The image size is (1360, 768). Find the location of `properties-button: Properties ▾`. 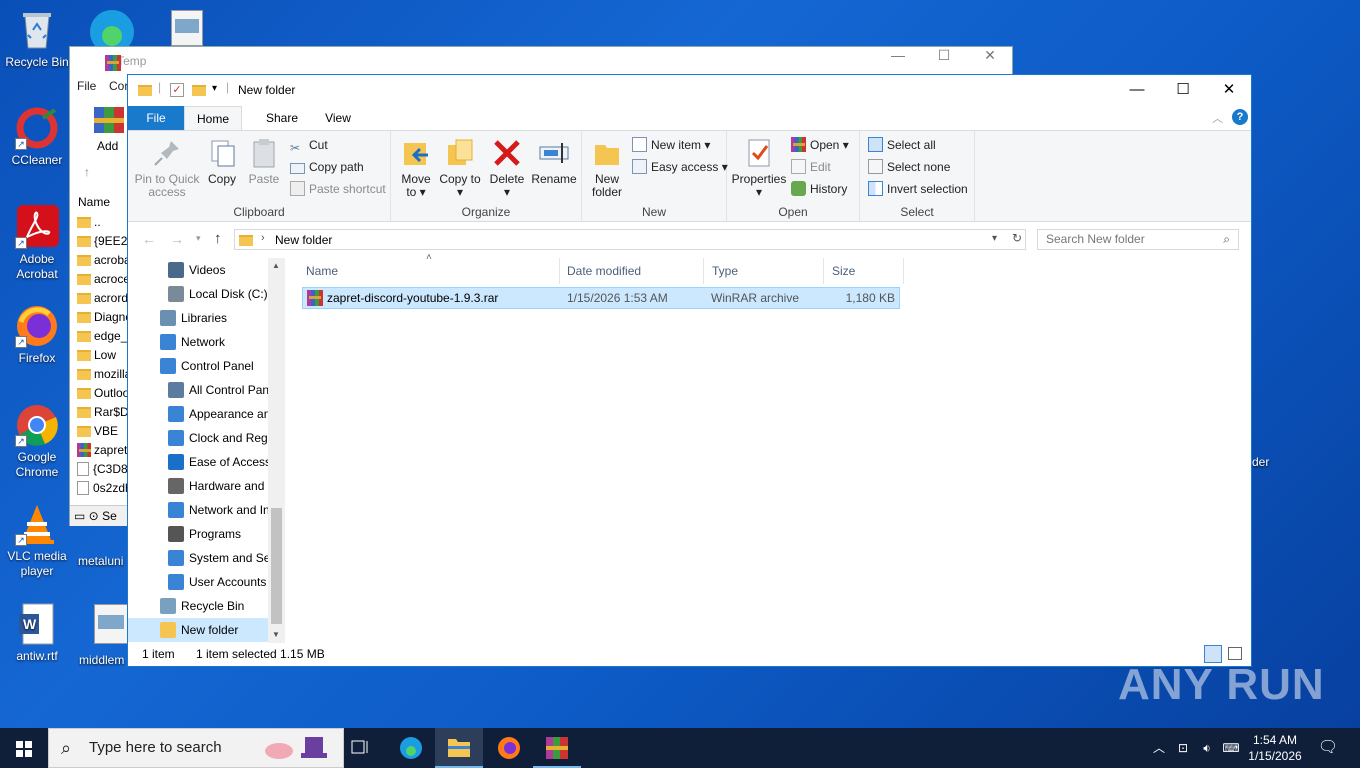

properties-button: Properties ▾ is located at coordinates (759, 168).